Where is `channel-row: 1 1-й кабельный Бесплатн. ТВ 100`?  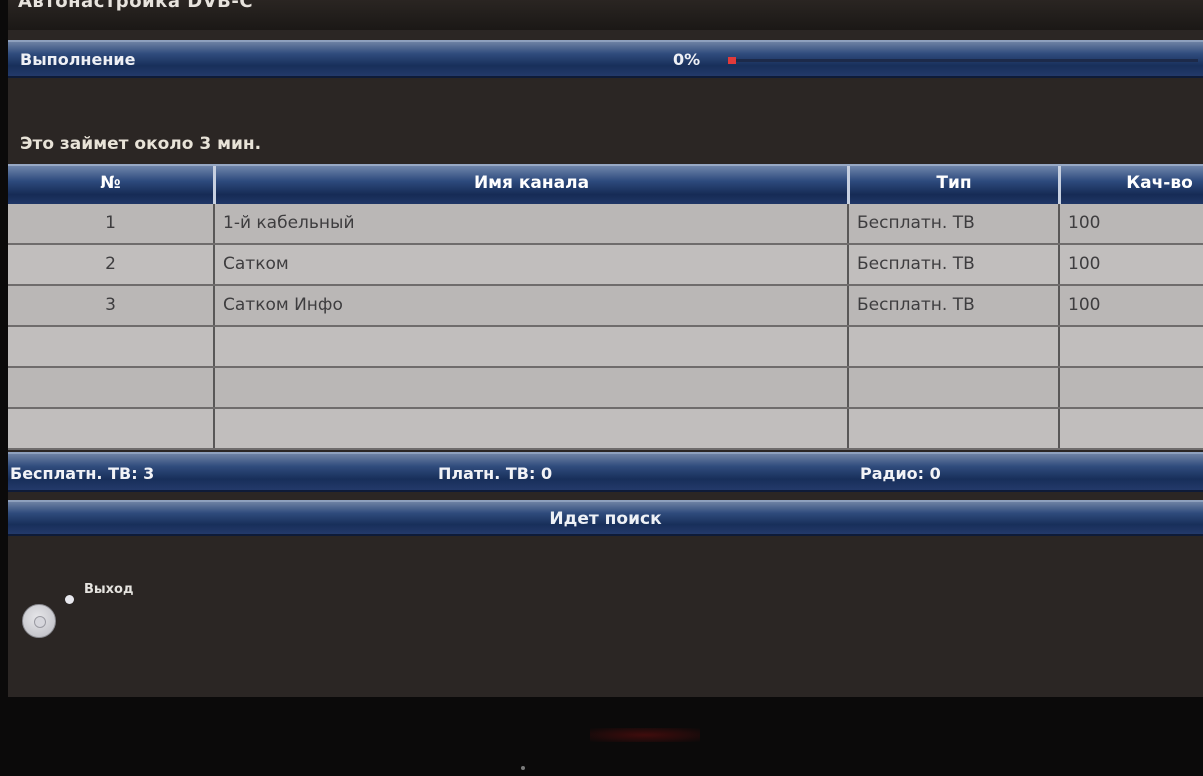
channel-row: 1 1-й кабельный Бесплатн. ТВ 100 is located at coordinates (605, 224).